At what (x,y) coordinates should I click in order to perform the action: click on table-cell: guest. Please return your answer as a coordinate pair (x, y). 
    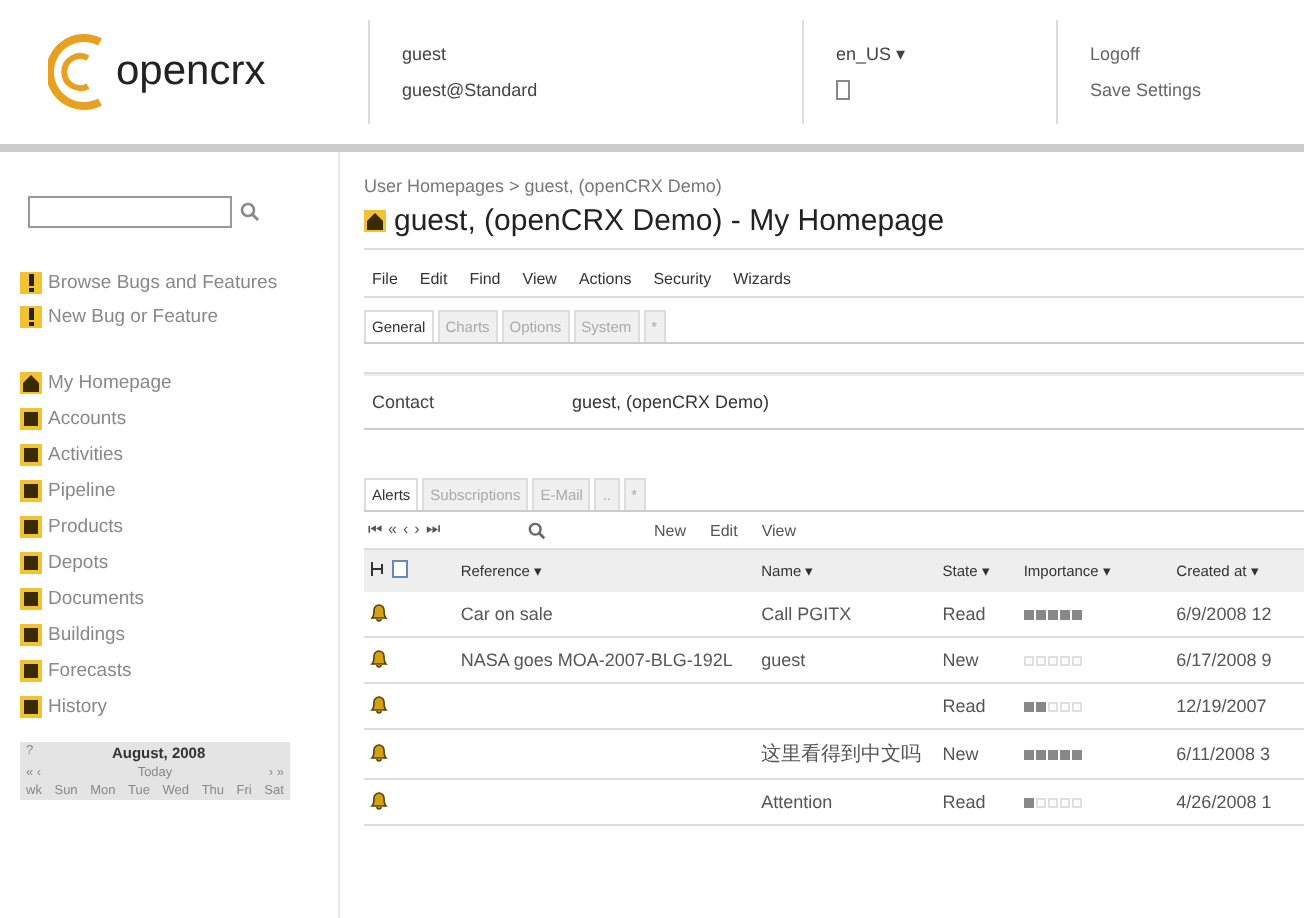
    Looking at the image, I should click on (846, 660).